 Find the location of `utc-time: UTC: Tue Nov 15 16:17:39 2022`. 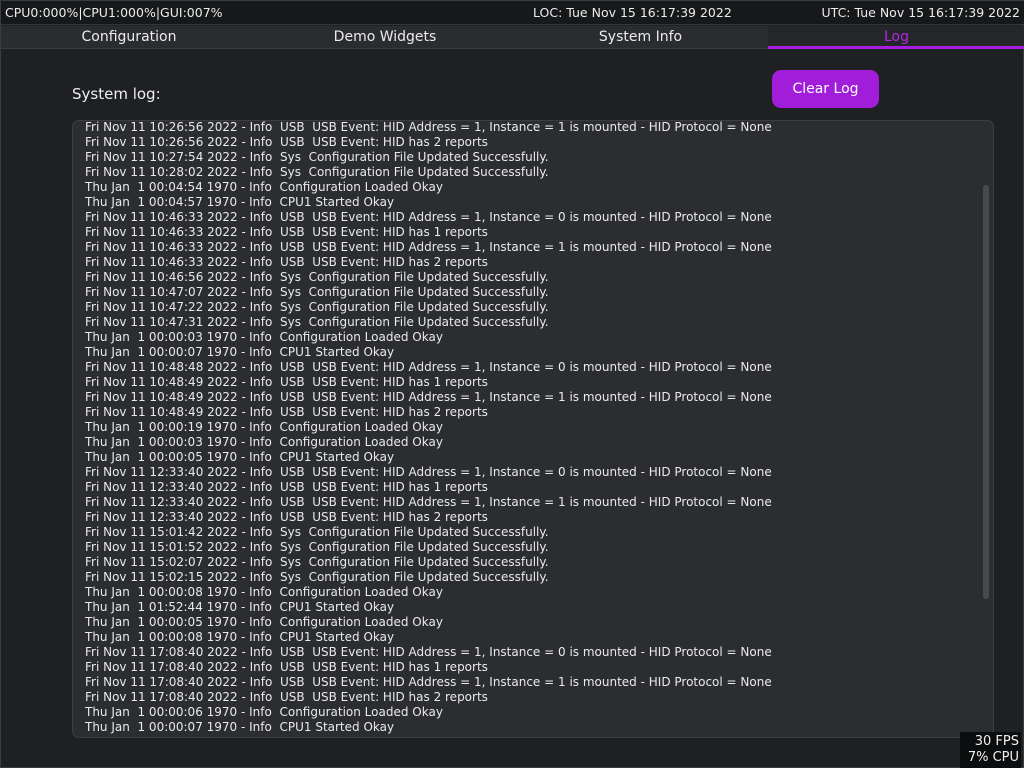

utc-time: UTC: Tue Nov 15 16:17:39 2022 is located at coordinates (920, 12).